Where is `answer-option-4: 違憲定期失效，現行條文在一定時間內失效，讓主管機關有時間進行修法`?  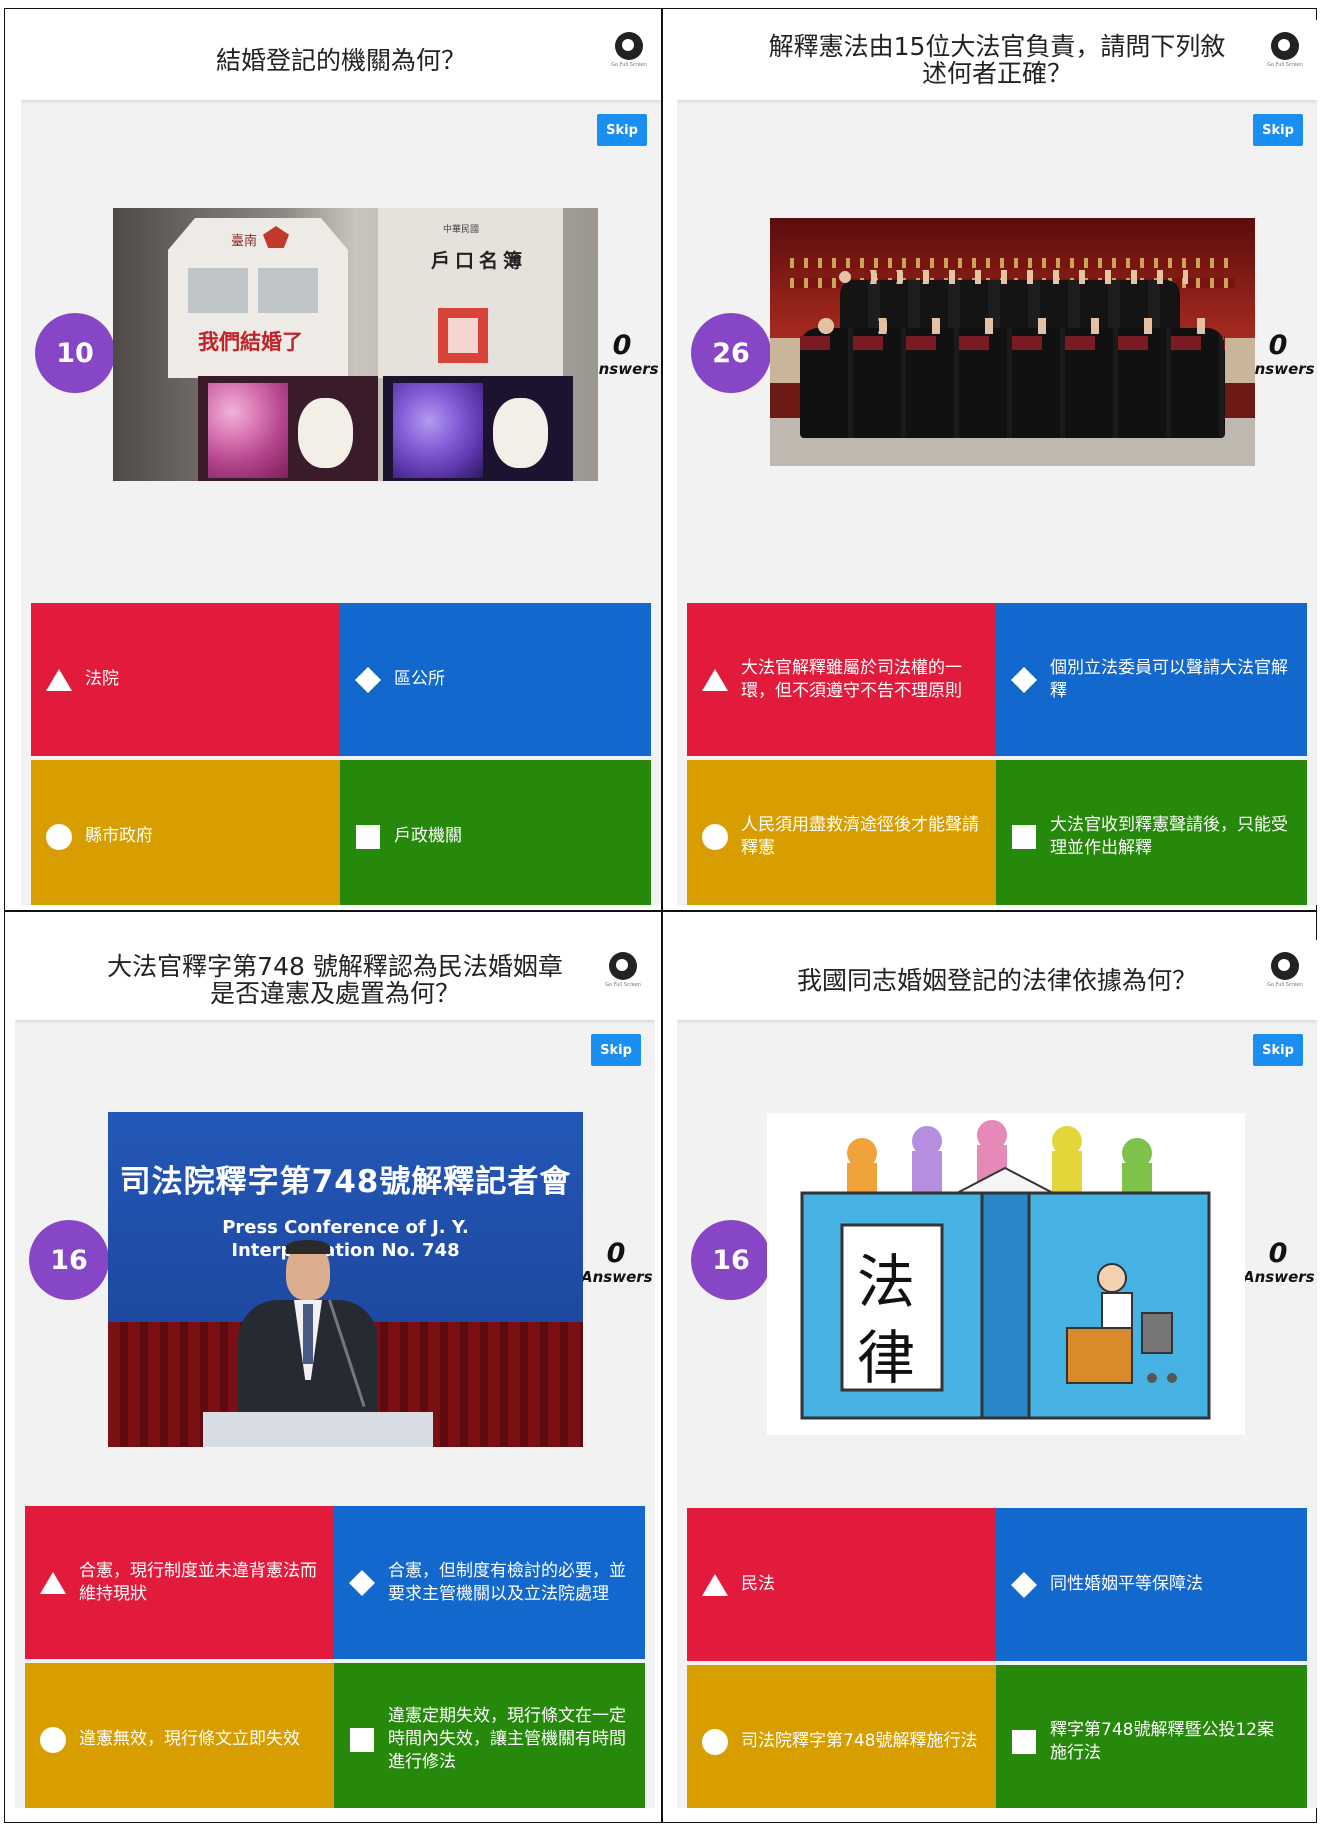 answer-option-4: 違憲定期失效，現行條文在一定時間內失效，讓主管機關有時間進行修法 is located at coordinates (489, 1735).